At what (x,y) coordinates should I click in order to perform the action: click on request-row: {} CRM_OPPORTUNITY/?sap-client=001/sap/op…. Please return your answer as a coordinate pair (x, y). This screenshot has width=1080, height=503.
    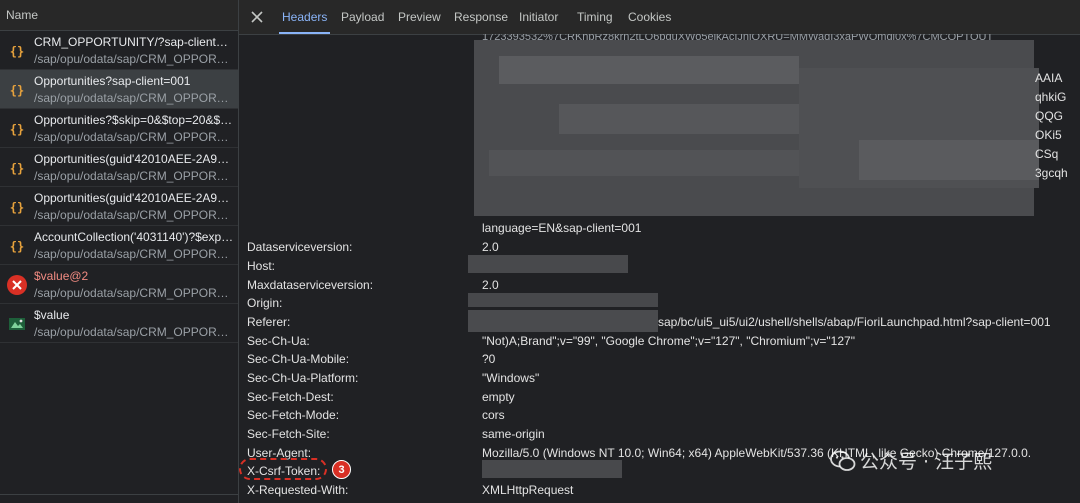
    Looking at the image, I should click on (119, 50).